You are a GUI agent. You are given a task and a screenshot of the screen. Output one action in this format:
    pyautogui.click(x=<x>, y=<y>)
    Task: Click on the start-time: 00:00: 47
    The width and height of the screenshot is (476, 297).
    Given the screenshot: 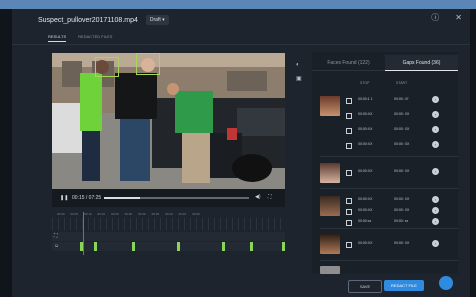 What is the action you would take?
    pyautogui.click(x=401, y=99)
    